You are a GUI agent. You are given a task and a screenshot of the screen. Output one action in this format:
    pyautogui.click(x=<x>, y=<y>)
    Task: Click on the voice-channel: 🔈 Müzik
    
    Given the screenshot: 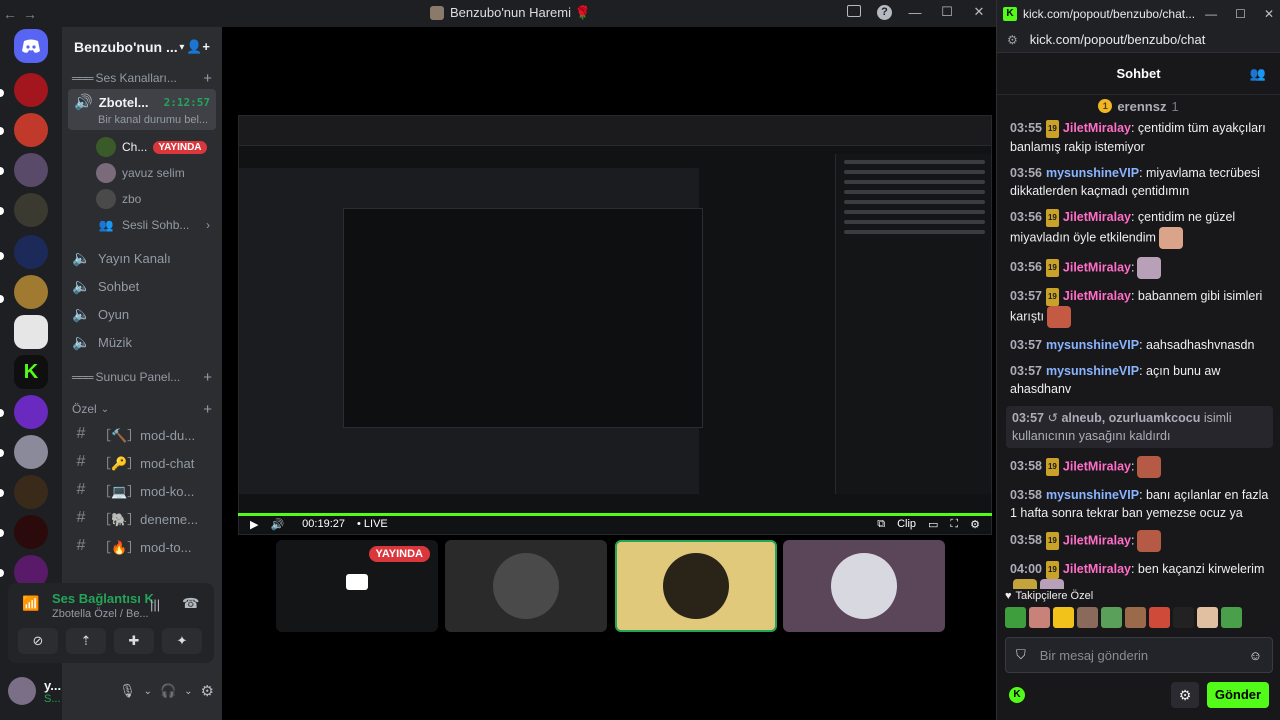 What is the action you would take?
    pyautogui.click(x=142, y=342)
    